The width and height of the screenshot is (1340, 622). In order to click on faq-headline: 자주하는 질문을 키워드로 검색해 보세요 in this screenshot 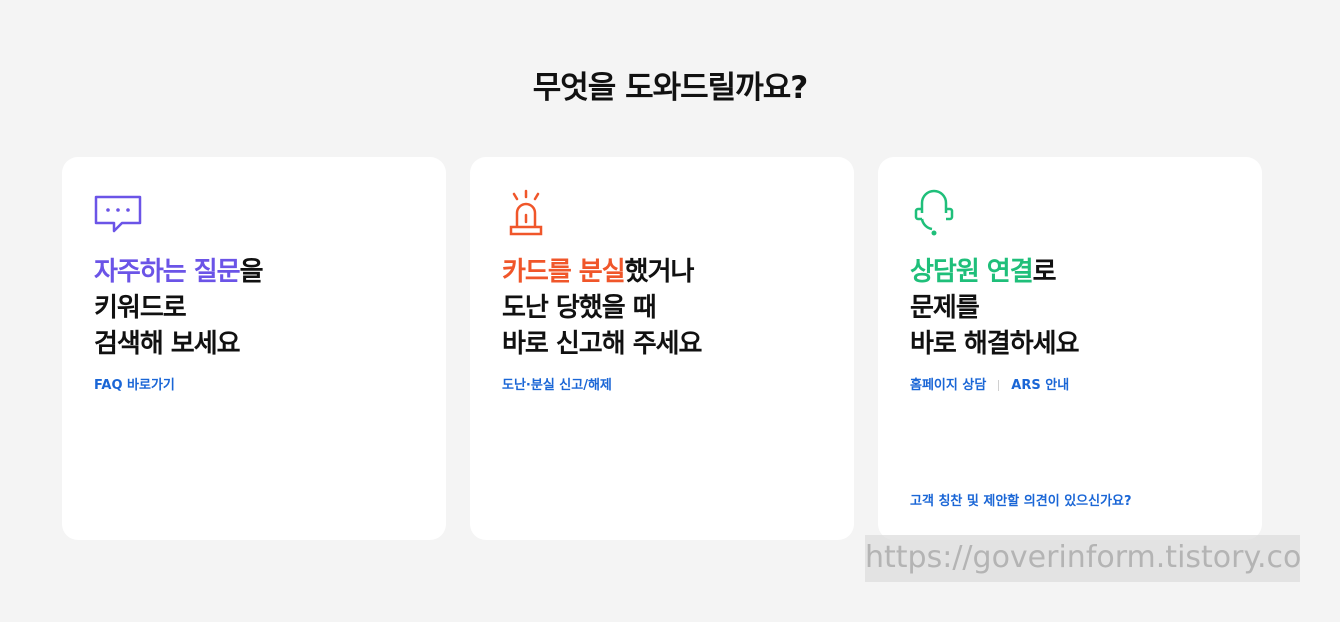, I will do `click(178, 308)`.